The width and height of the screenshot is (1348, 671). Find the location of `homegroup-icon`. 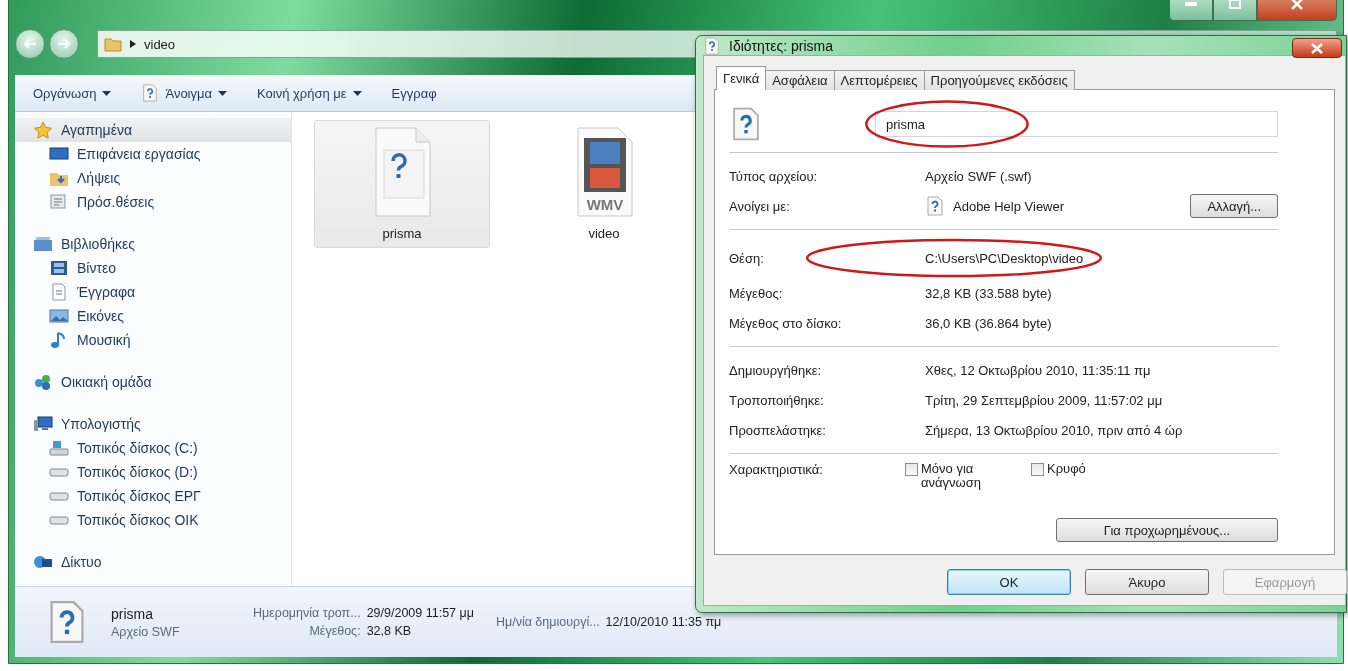

homegroup-icon is located at coordinates (43, 382).